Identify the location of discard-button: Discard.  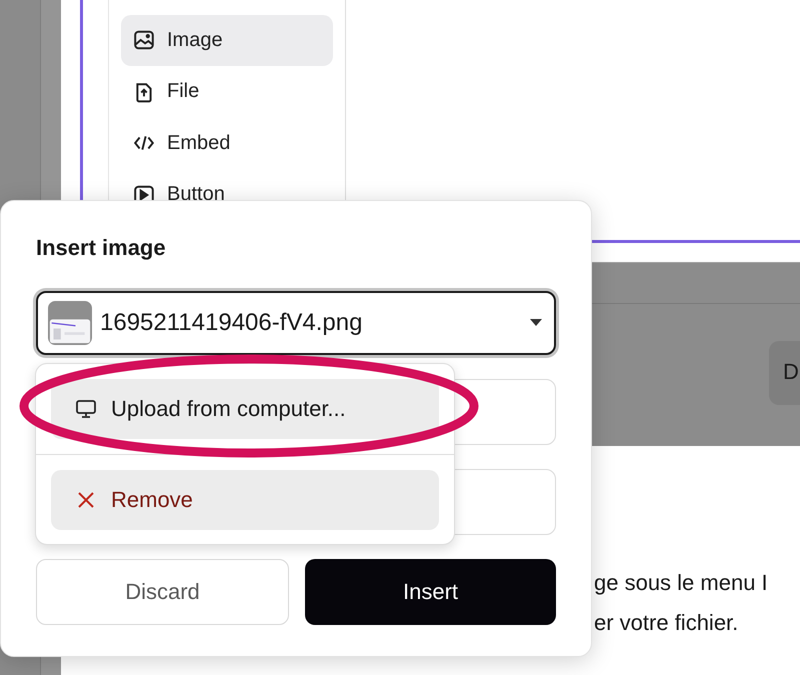
(162, 592).